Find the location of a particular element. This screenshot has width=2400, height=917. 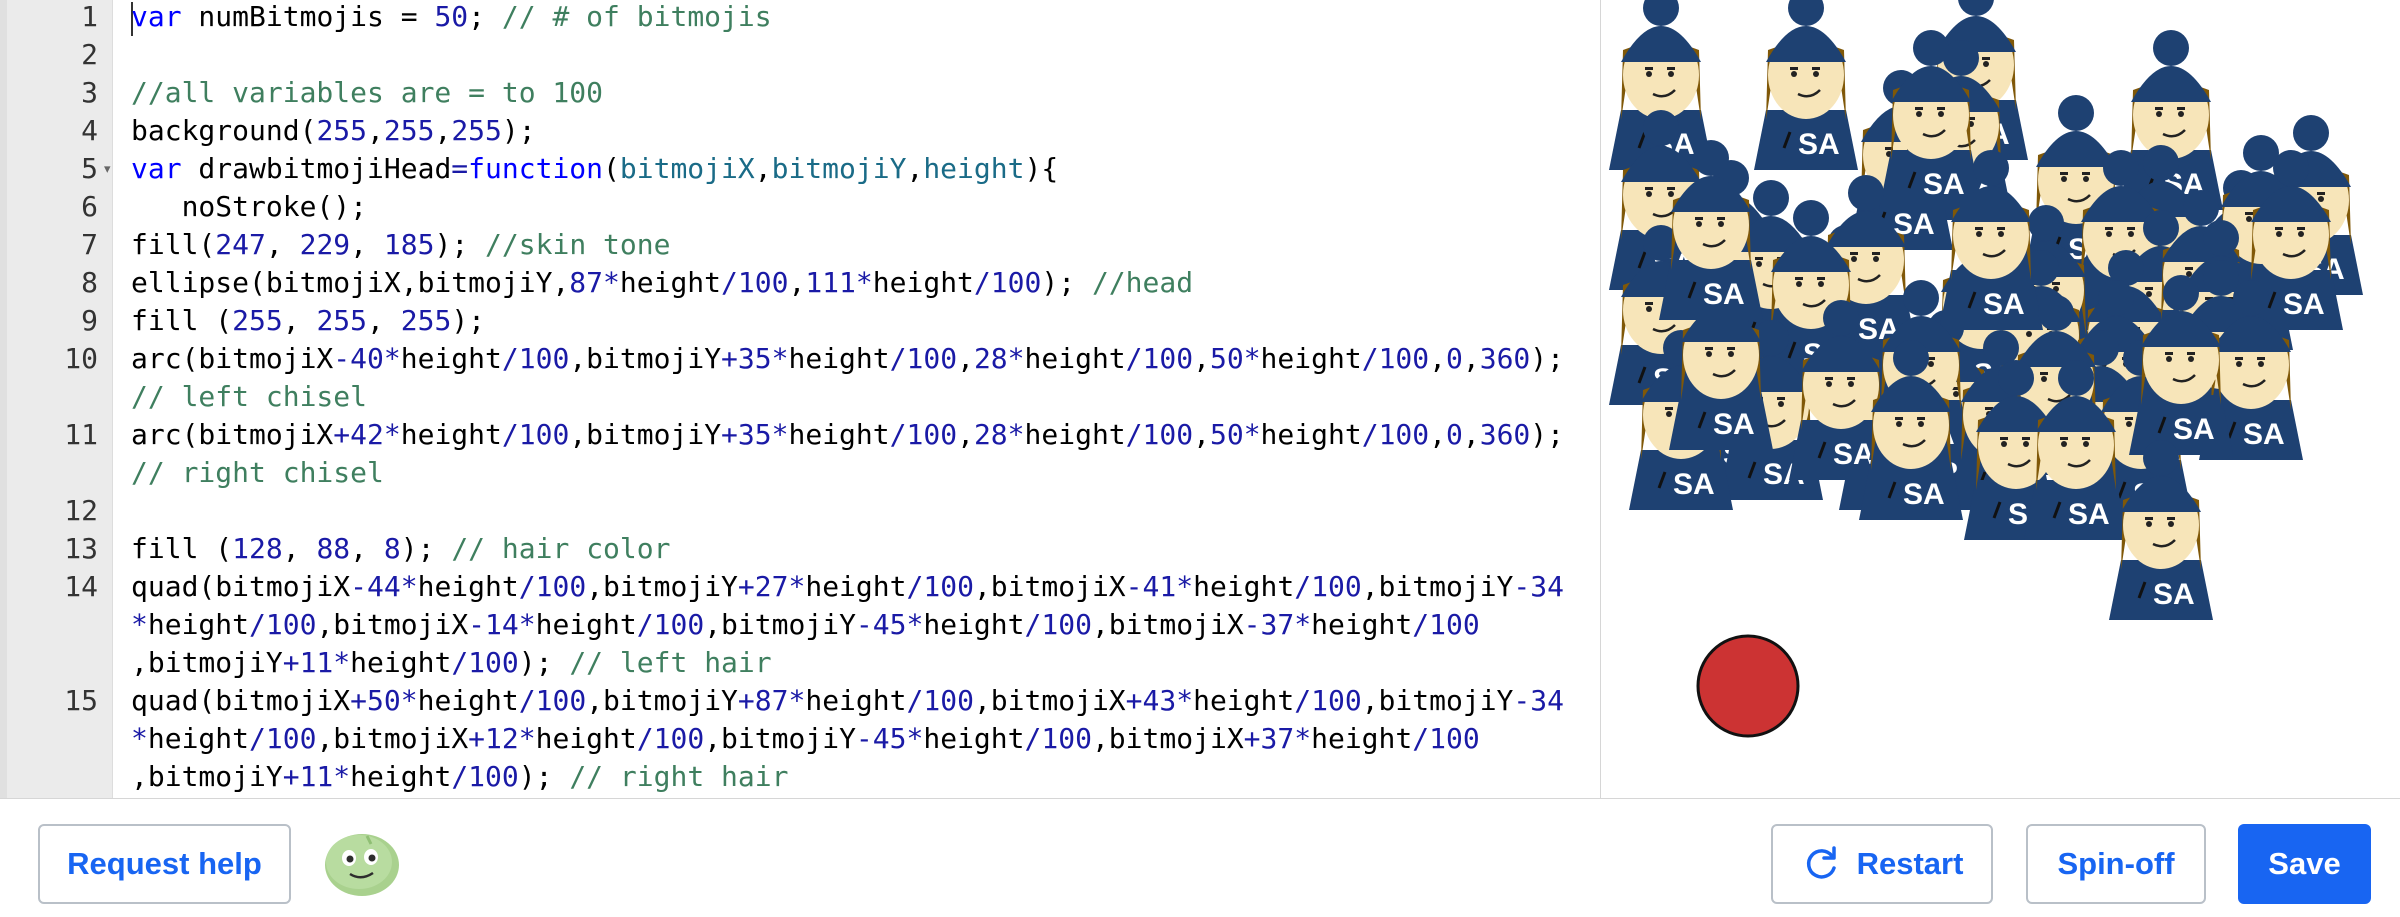

code-token: 50 is located at coordinates (1226, 434).